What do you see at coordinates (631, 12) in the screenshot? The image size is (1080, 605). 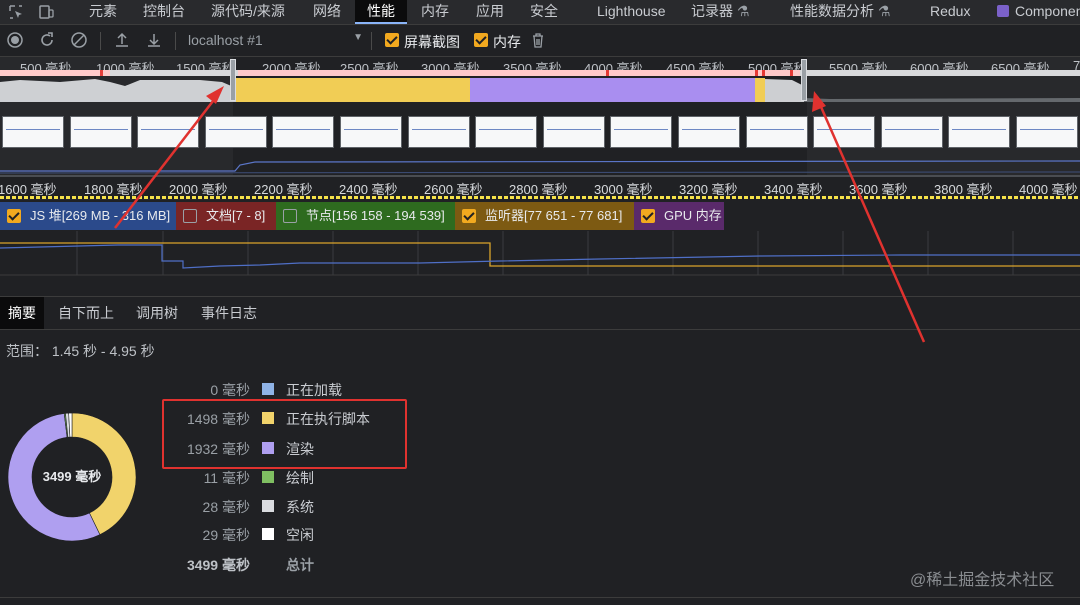 I see `tab-lighthouse: Lighthouse` at bounding box center [631, 12].